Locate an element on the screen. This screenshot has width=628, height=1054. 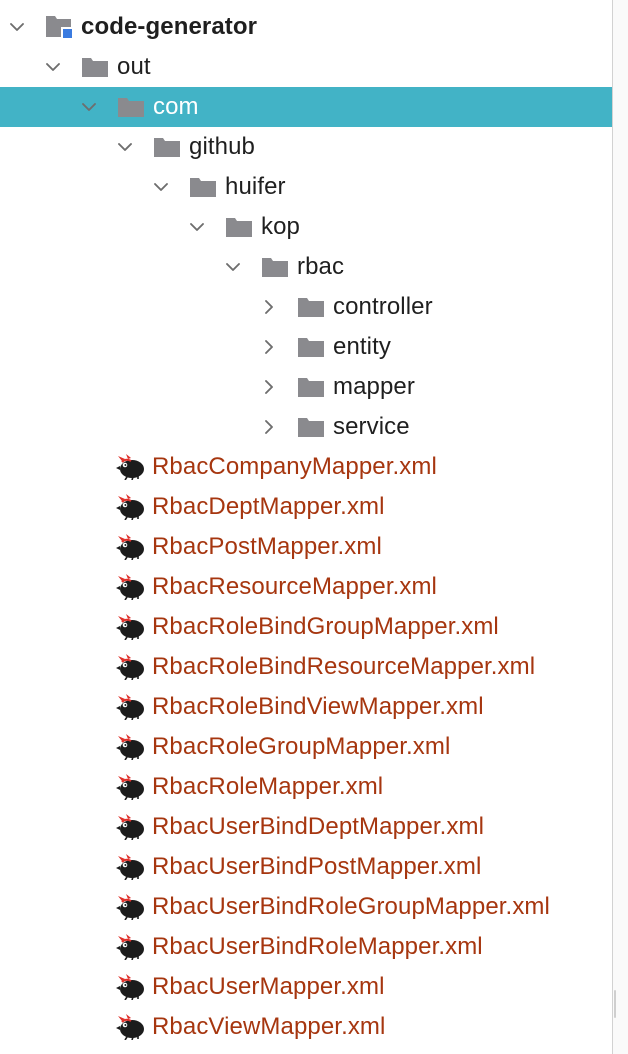
tree-row-f6: RbacRoleBindResourceMapper.xml is located at coordinates (306, 667).